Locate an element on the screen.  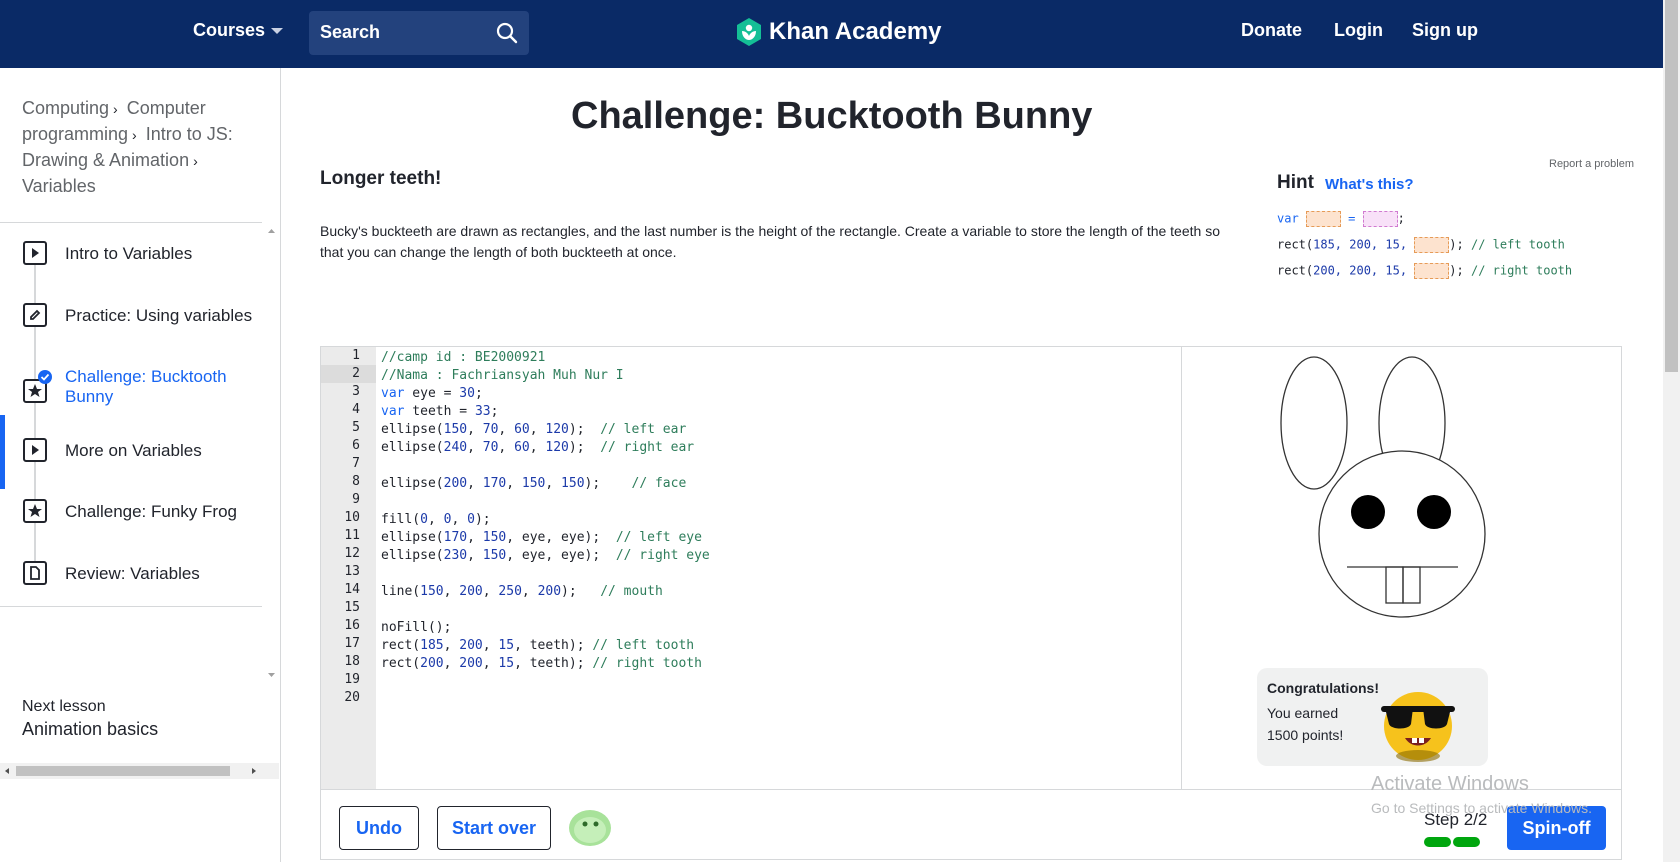
courses-label: Courses is located at coordinates (229, 30).